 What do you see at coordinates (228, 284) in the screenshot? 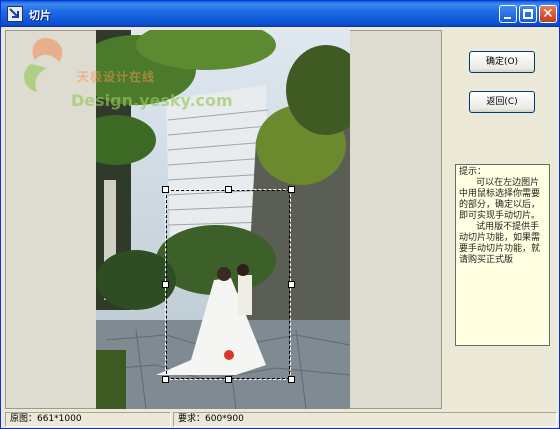
I see `crop-selection-box` at bounding box center [228, 284].